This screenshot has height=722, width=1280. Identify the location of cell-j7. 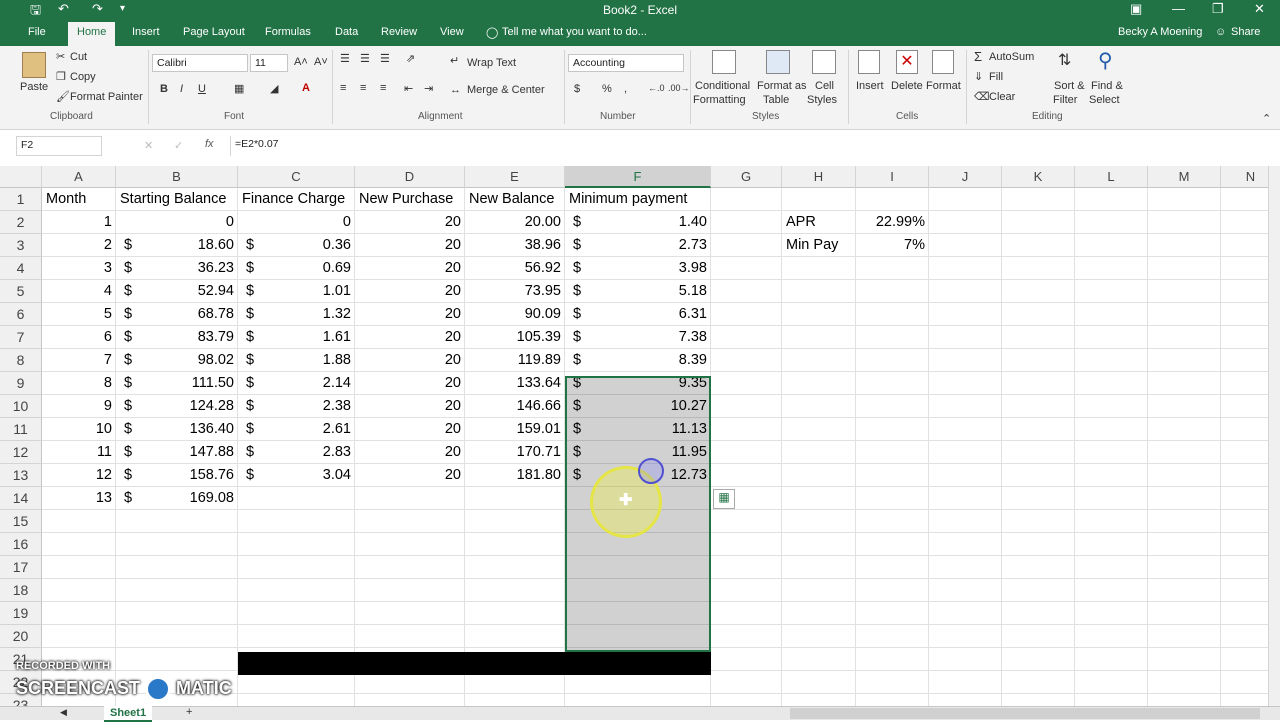
(965, 337).